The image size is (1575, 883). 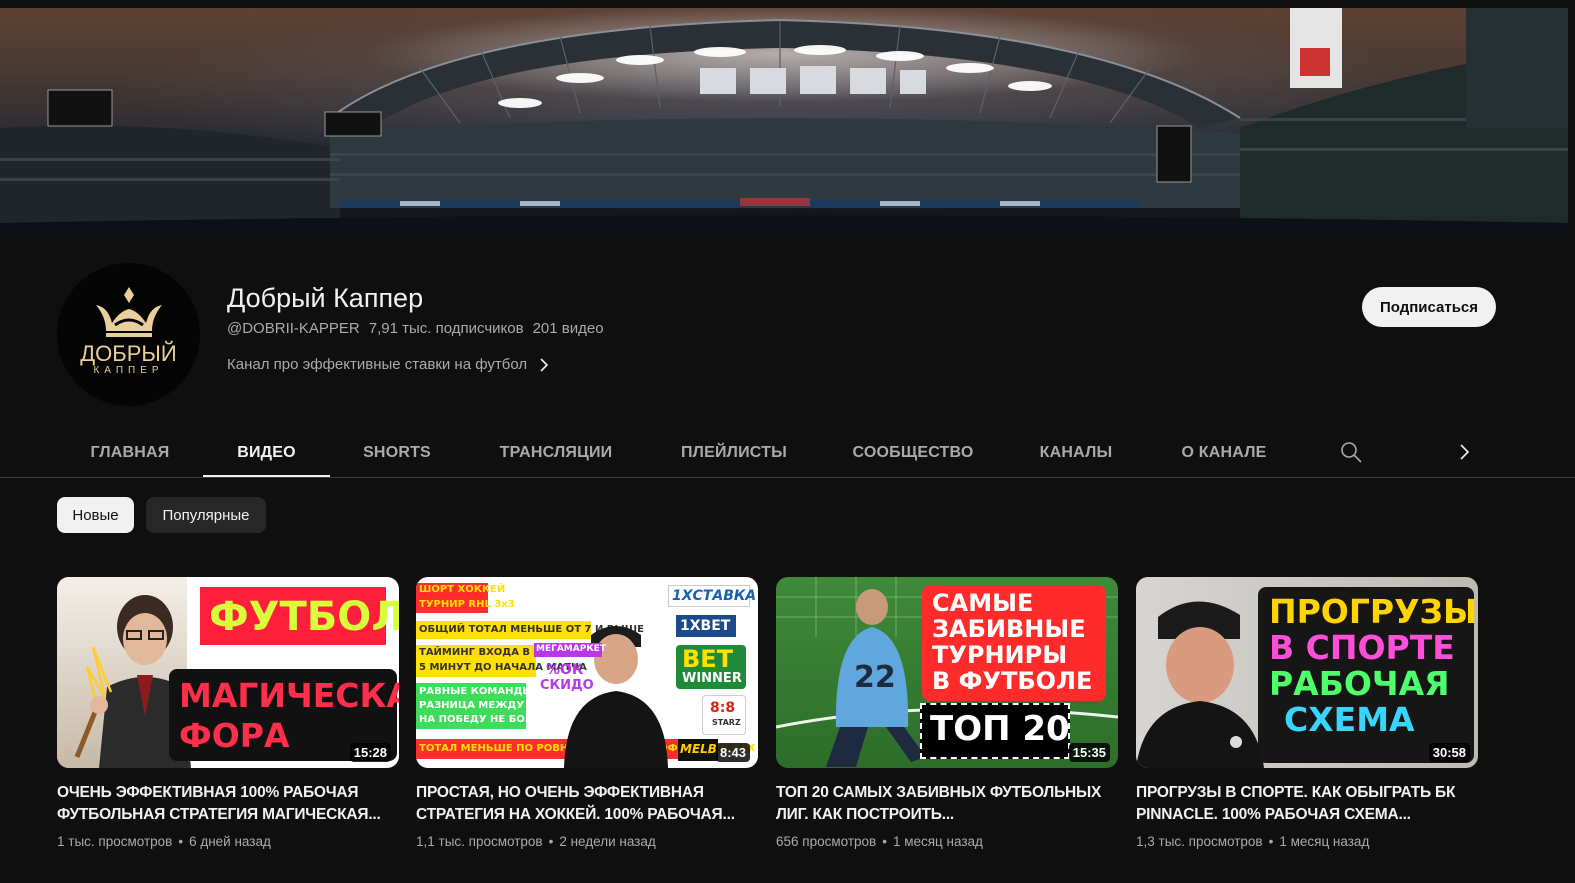 I want to click on video-meta: 1 тыс. просмотров • 6 дней назад, so click(x=228, y=841).